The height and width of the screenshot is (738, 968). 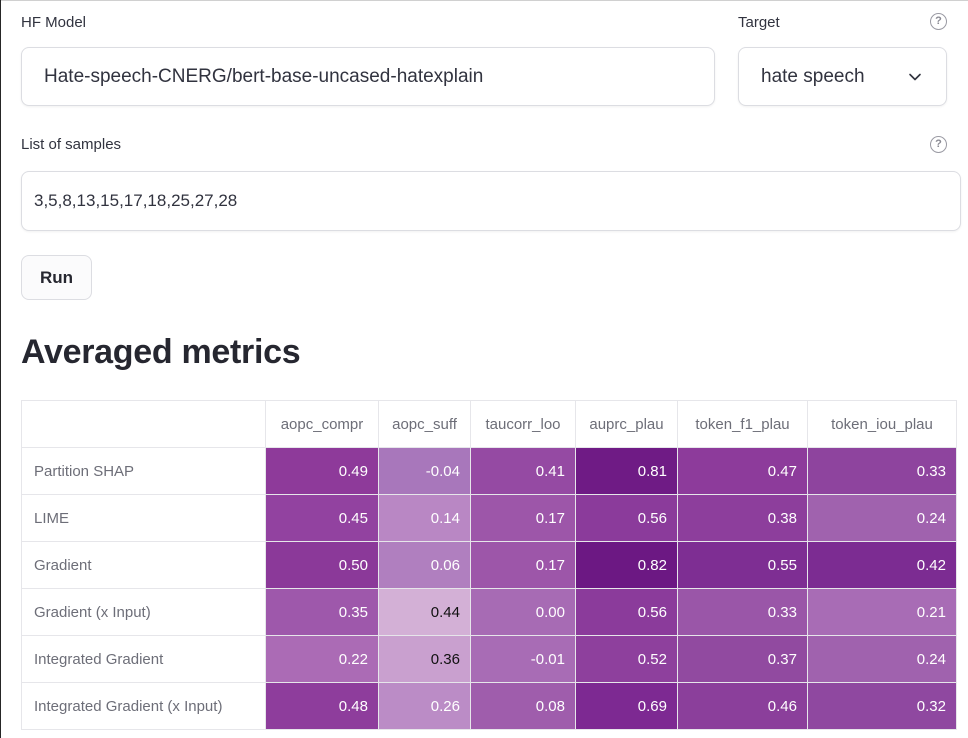 I want to click on column-header: taucorr_loo, so click(x=523, y=424).